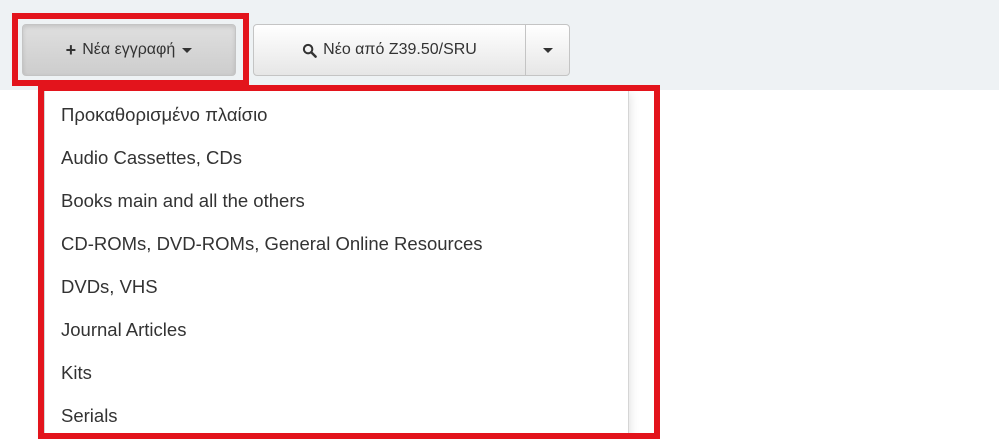 The width and height of the screenshot is (999, 439). Describe the element at coordinates (336, 200) in the screenshot. I see `menu-item-books: Books main and all the others` at that location.